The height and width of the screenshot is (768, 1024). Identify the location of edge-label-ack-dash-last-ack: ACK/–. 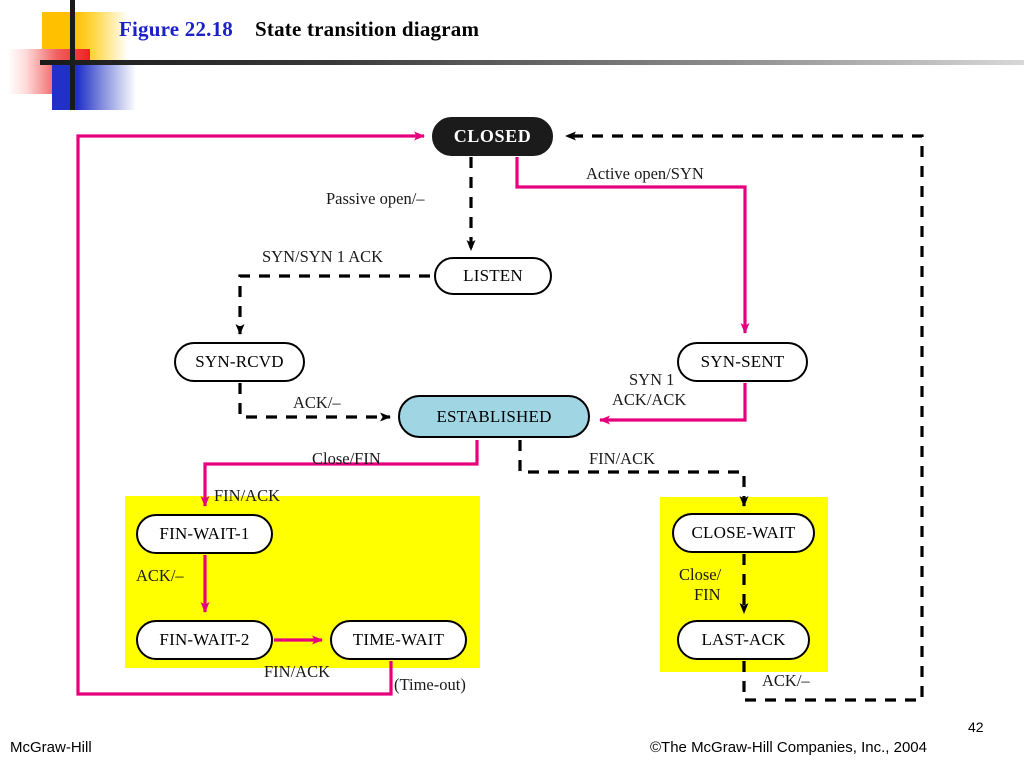
(786, 680).